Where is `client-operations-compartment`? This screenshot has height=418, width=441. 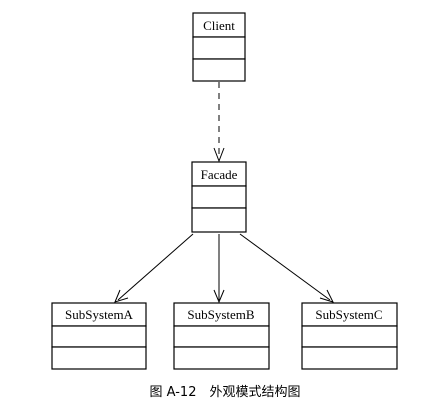 client-operations-compartment is located at coordinates (219, 70).